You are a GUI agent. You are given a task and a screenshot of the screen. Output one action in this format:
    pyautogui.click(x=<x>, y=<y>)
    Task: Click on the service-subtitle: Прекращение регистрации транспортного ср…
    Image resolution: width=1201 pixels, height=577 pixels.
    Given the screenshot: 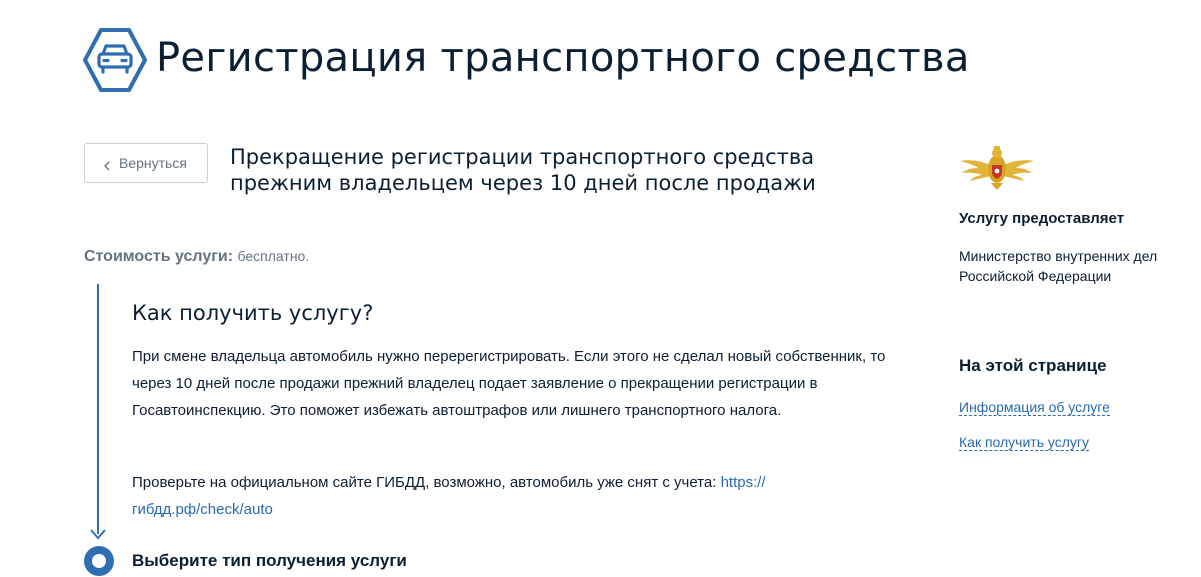 What is the action you would take?
    pyautogui.click(x=550, y=170)
    